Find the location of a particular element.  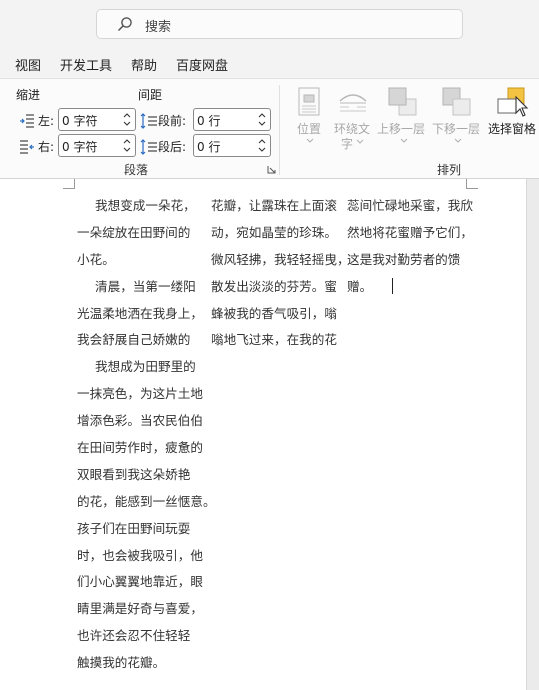

text-line: 光温柔地洒在我身上， is located at coordinates (140, 313).